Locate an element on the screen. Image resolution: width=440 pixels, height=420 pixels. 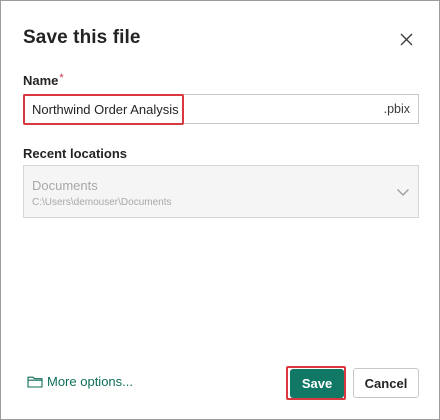
chevron-down-icon is located at coordinates (403, 192).